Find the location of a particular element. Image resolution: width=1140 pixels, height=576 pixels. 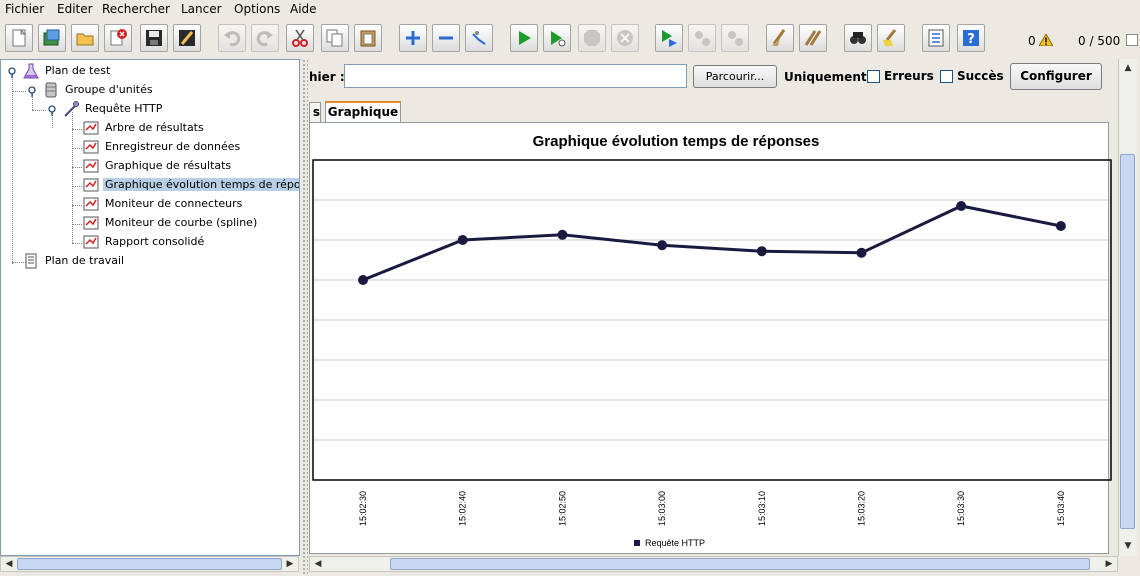

start-no-pause-icon is located at coordinates (558, 39).